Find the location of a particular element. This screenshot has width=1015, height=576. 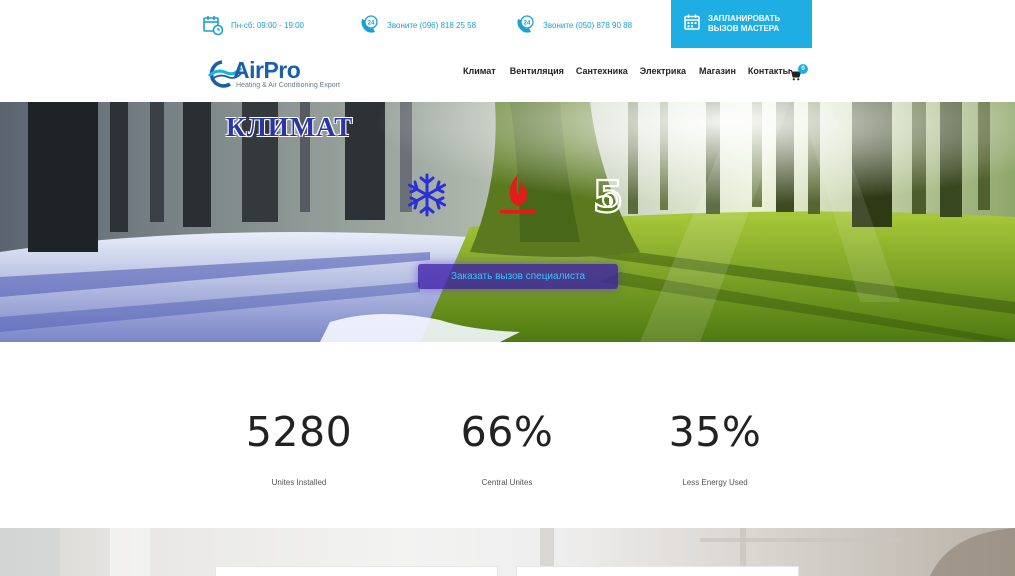

cart-count-badge: 0 is located at coordinates (803, 69).